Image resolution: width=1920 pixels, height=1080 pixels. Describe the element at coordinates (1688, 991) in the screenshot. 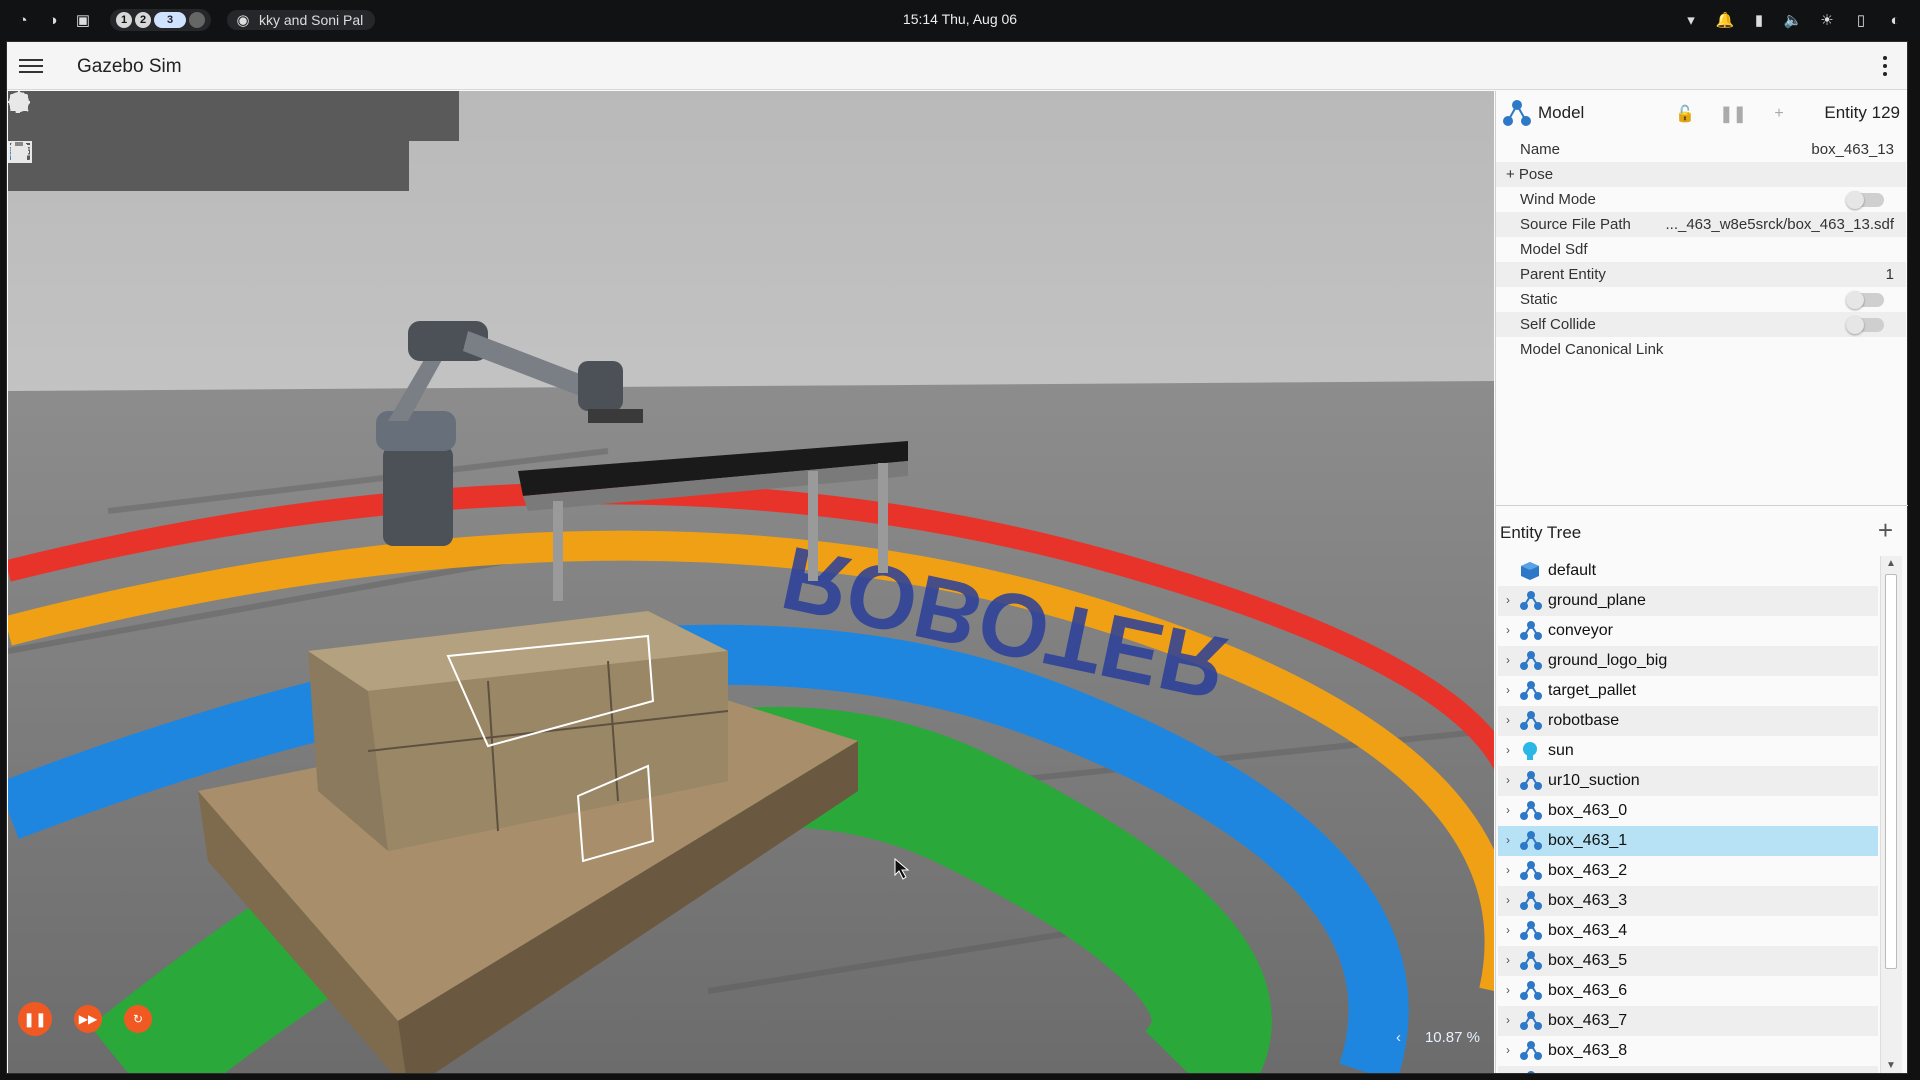

I see `entity-tree-item: › box_463_6` at that location.